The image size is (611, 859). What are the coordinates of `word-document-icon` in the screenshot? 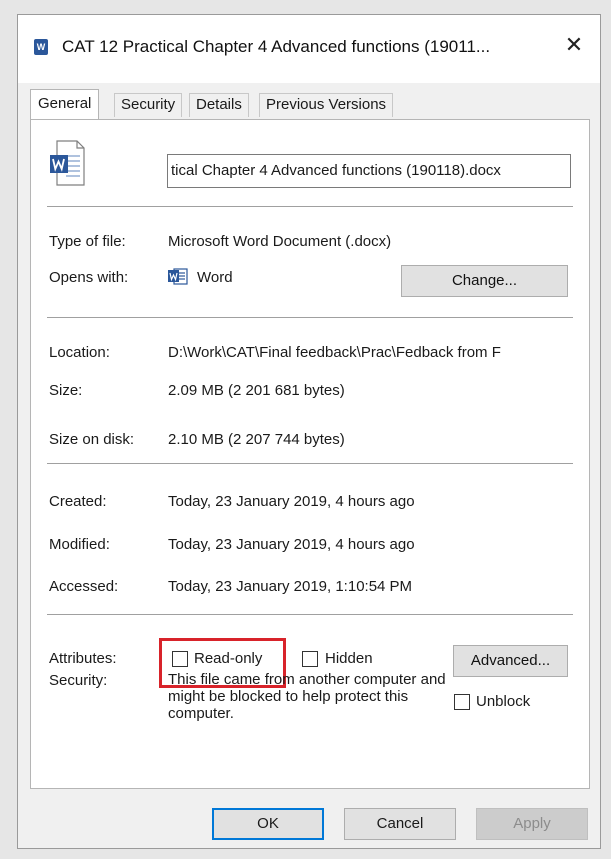 It's located at (67, 163).